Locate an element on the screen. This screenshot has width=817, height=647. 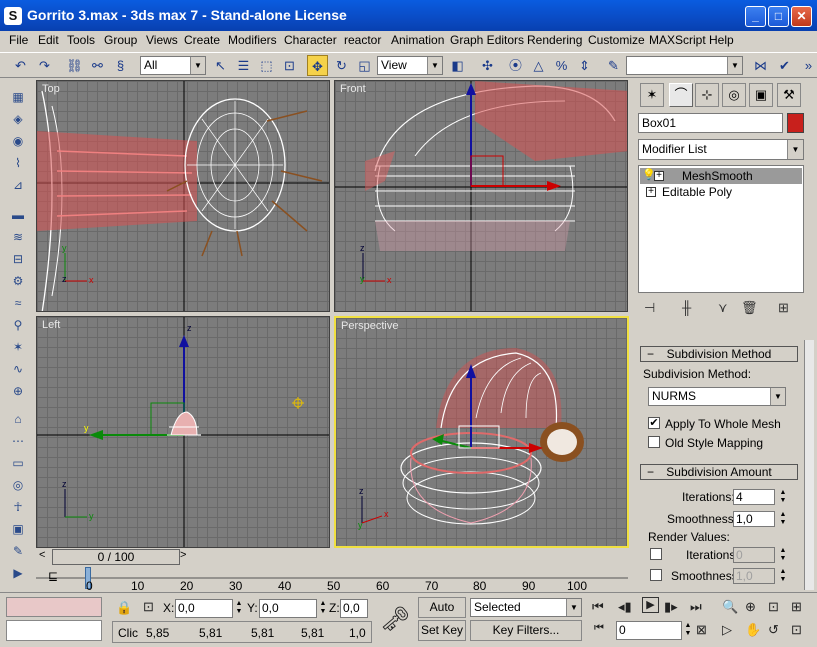
menu-rendering: Rendering is located at coordinates (554, 40).